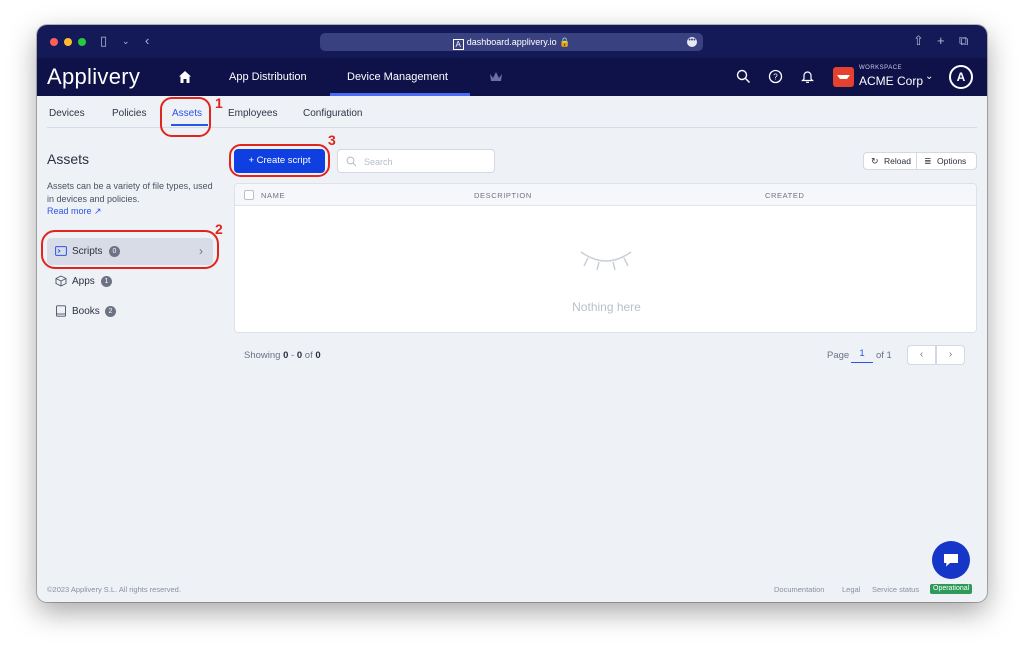 This screenshot has width=1024, height=651. Describe the element at coordinates (249, 195) in the screenshot. I see `select-all-checkbox` at that location.